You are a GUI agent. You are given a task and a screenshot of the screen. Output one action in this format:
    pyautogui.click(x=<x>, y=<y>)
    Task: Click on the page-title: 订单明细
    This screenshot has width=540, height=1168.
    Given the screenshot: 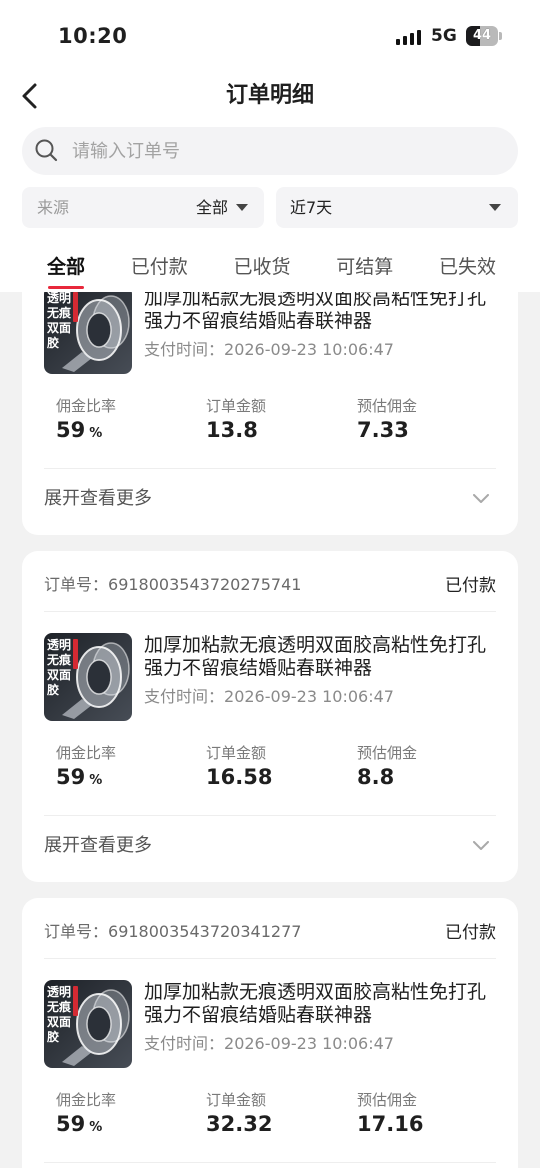 What is the action you would take?
    pyautogui.click(x=269, y=95)
    